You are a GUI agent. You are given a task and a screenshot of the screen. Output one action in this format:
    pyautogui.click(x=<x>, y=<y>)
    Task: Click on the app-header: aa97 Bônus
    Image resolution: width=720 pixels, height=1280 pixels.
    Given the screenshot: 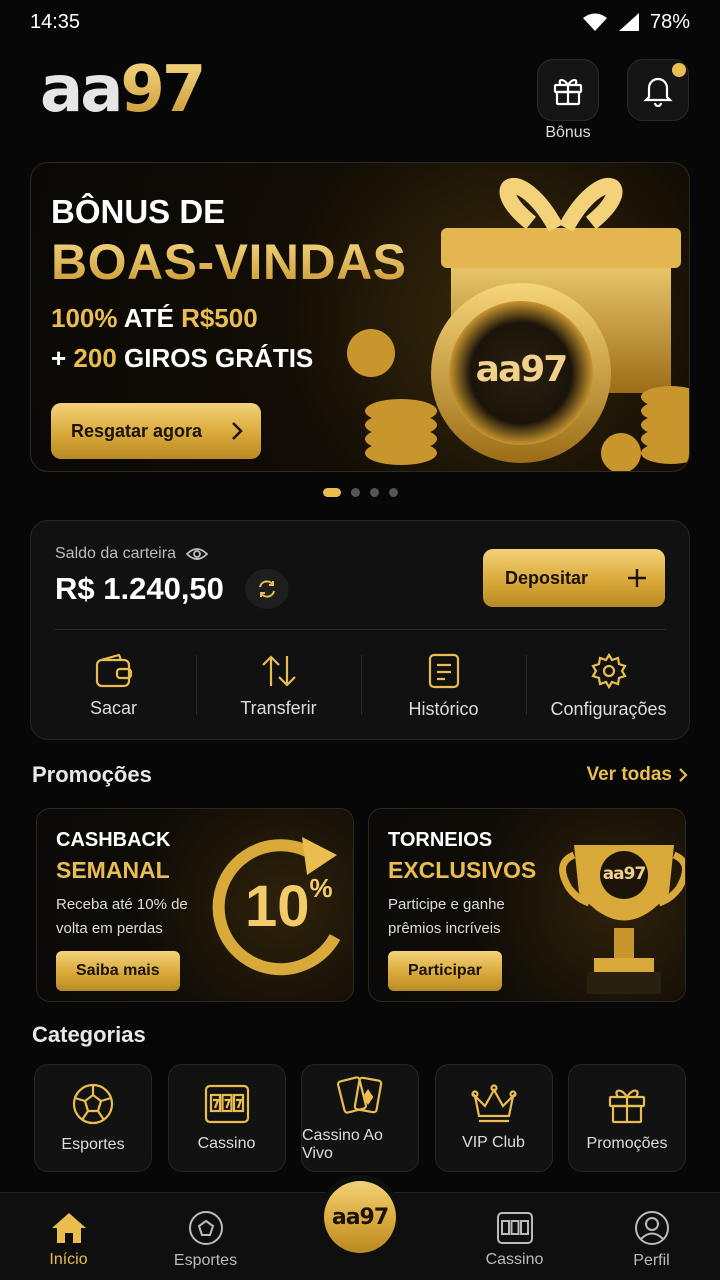 What is the action you would take?
    pyautogui.click(x=360, y=100)
    